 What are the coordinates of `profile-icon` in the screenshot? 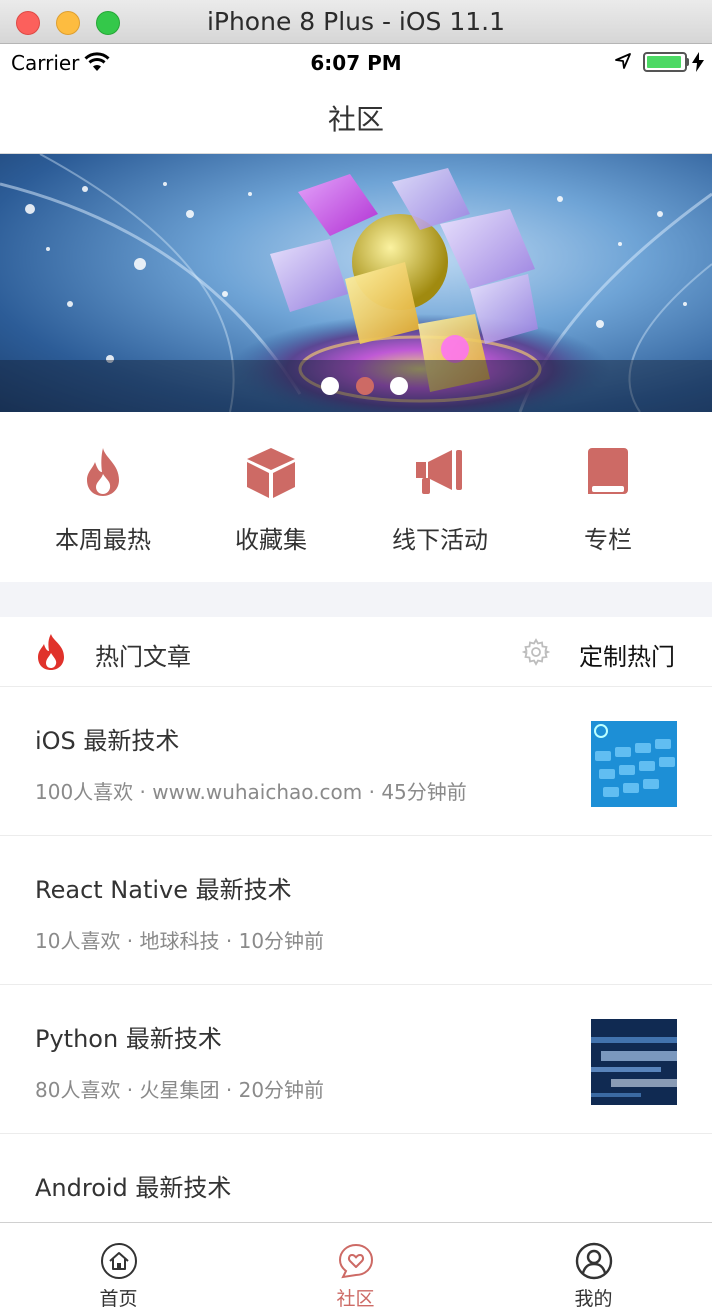 It's located at (594, 1261).